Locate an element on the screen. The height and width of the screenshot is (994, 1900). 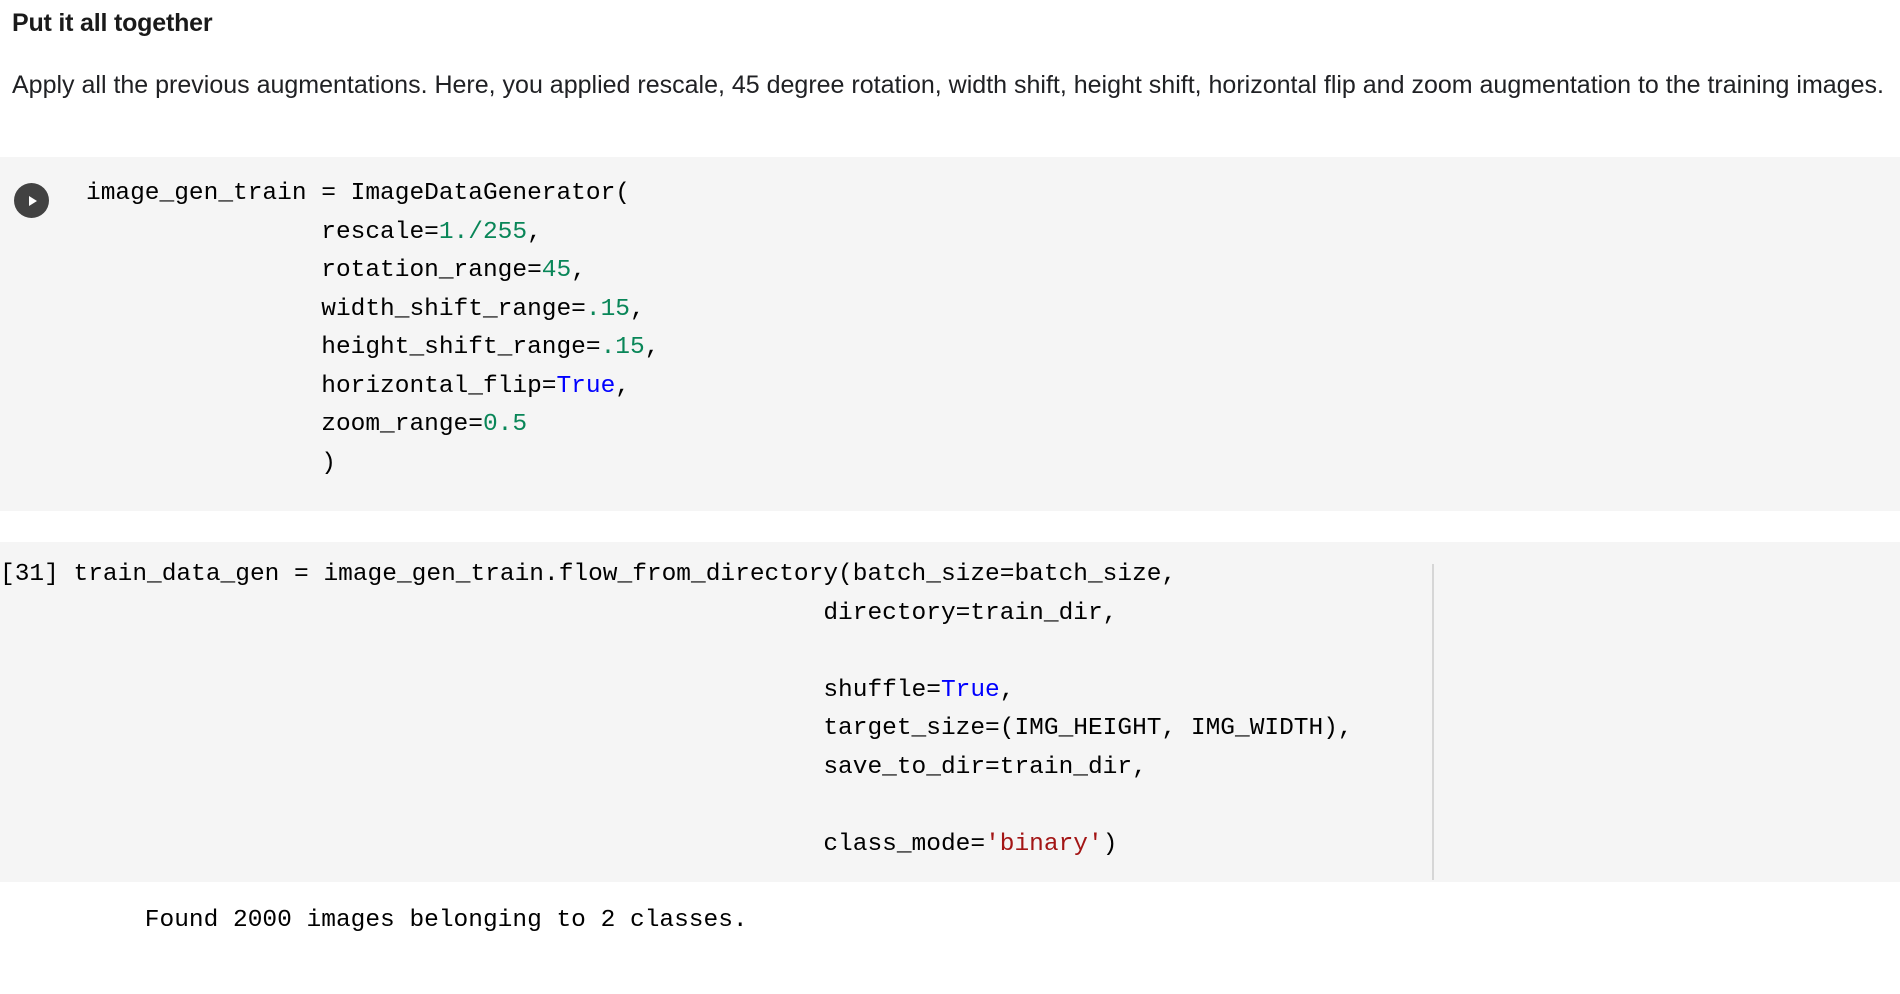
run-cell-button is located at coordinates (31, 200).